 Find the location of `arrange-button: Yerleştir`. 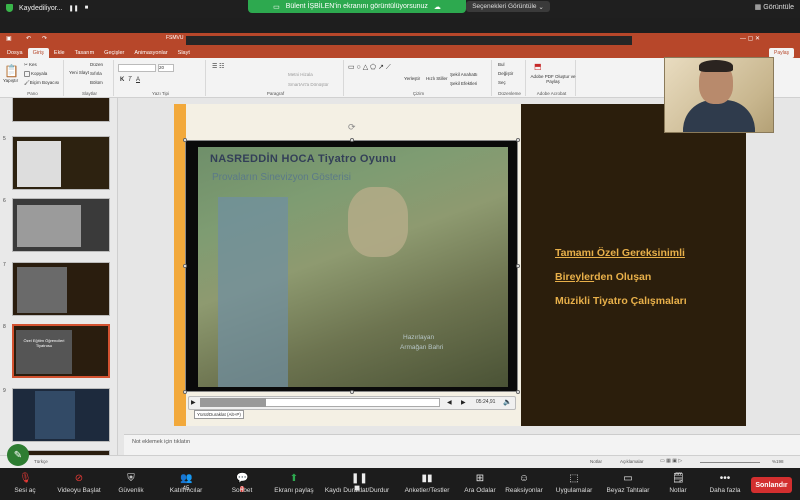

arrange-button: Yerleştir is located at coordinates (412, 78).